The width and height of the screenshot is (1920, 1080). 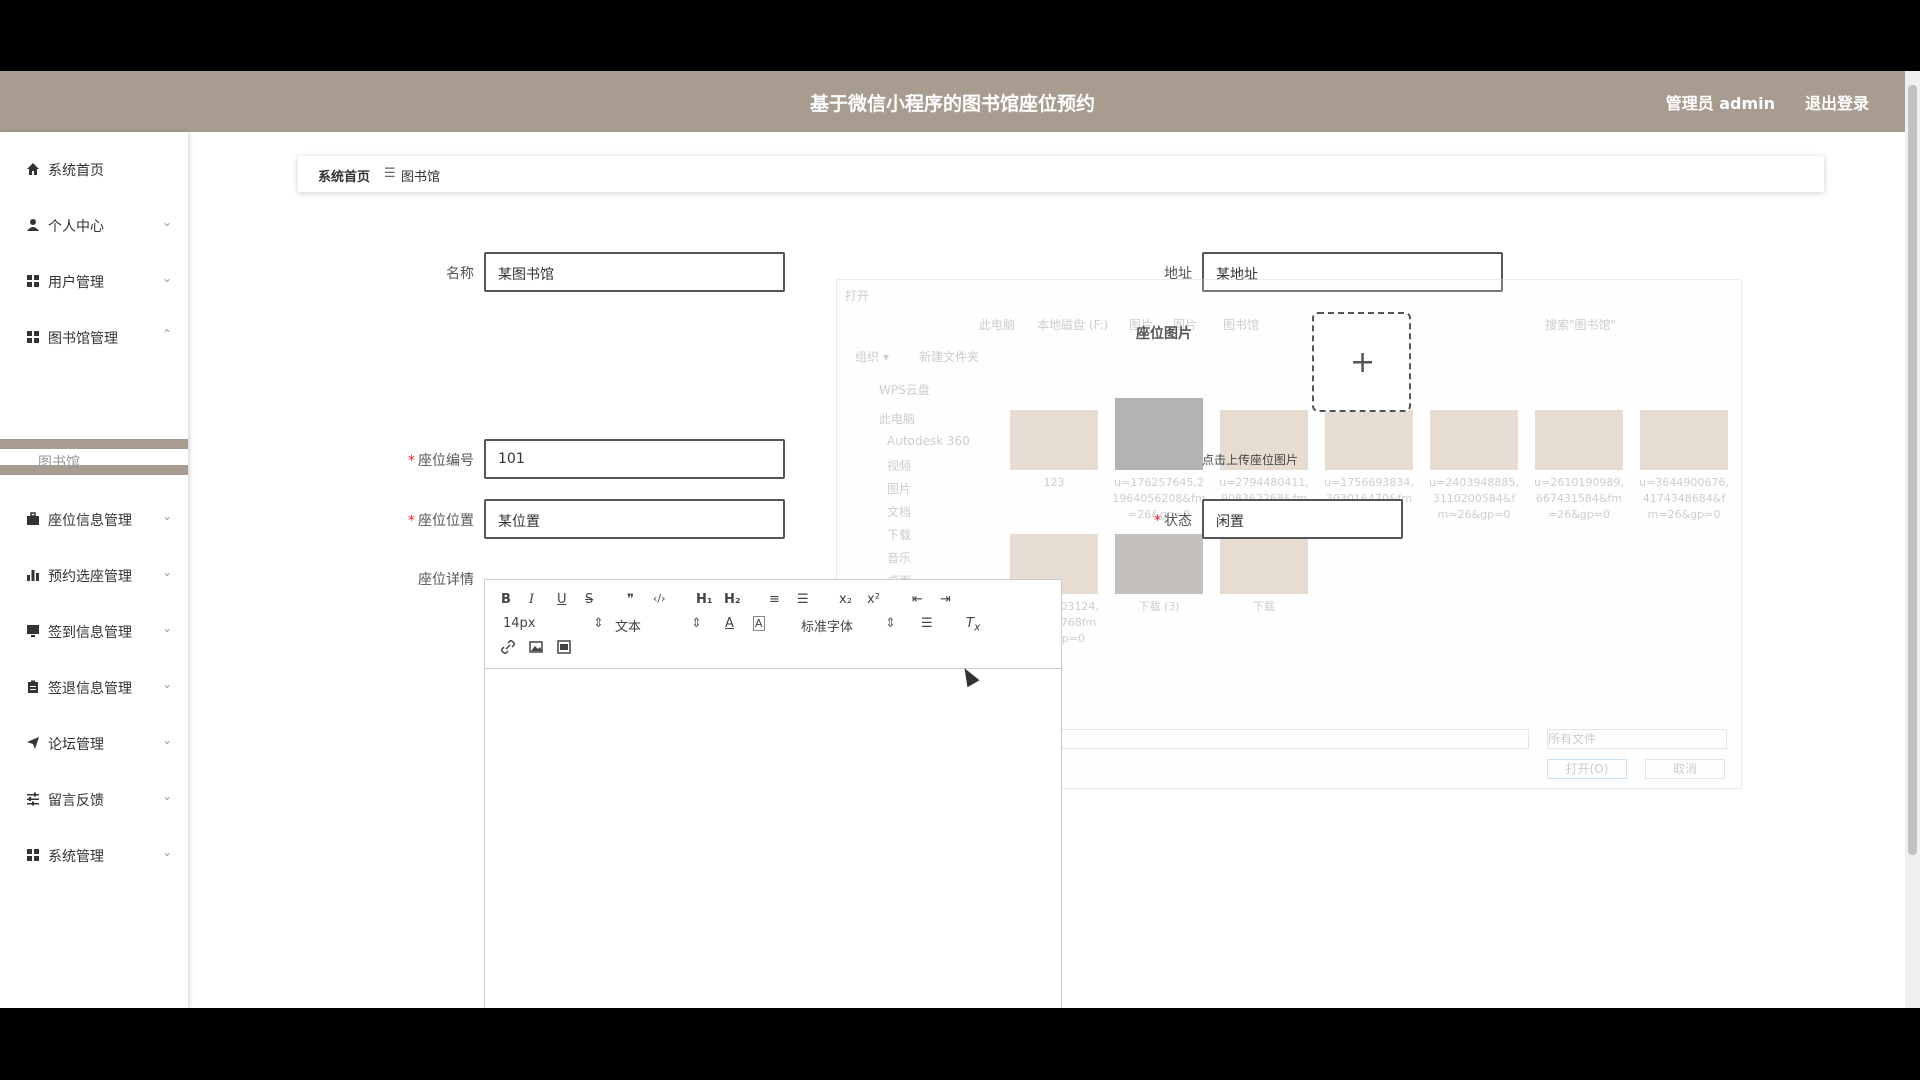 I want to click on dialog-title: 打开, so click(x=857, y=296).